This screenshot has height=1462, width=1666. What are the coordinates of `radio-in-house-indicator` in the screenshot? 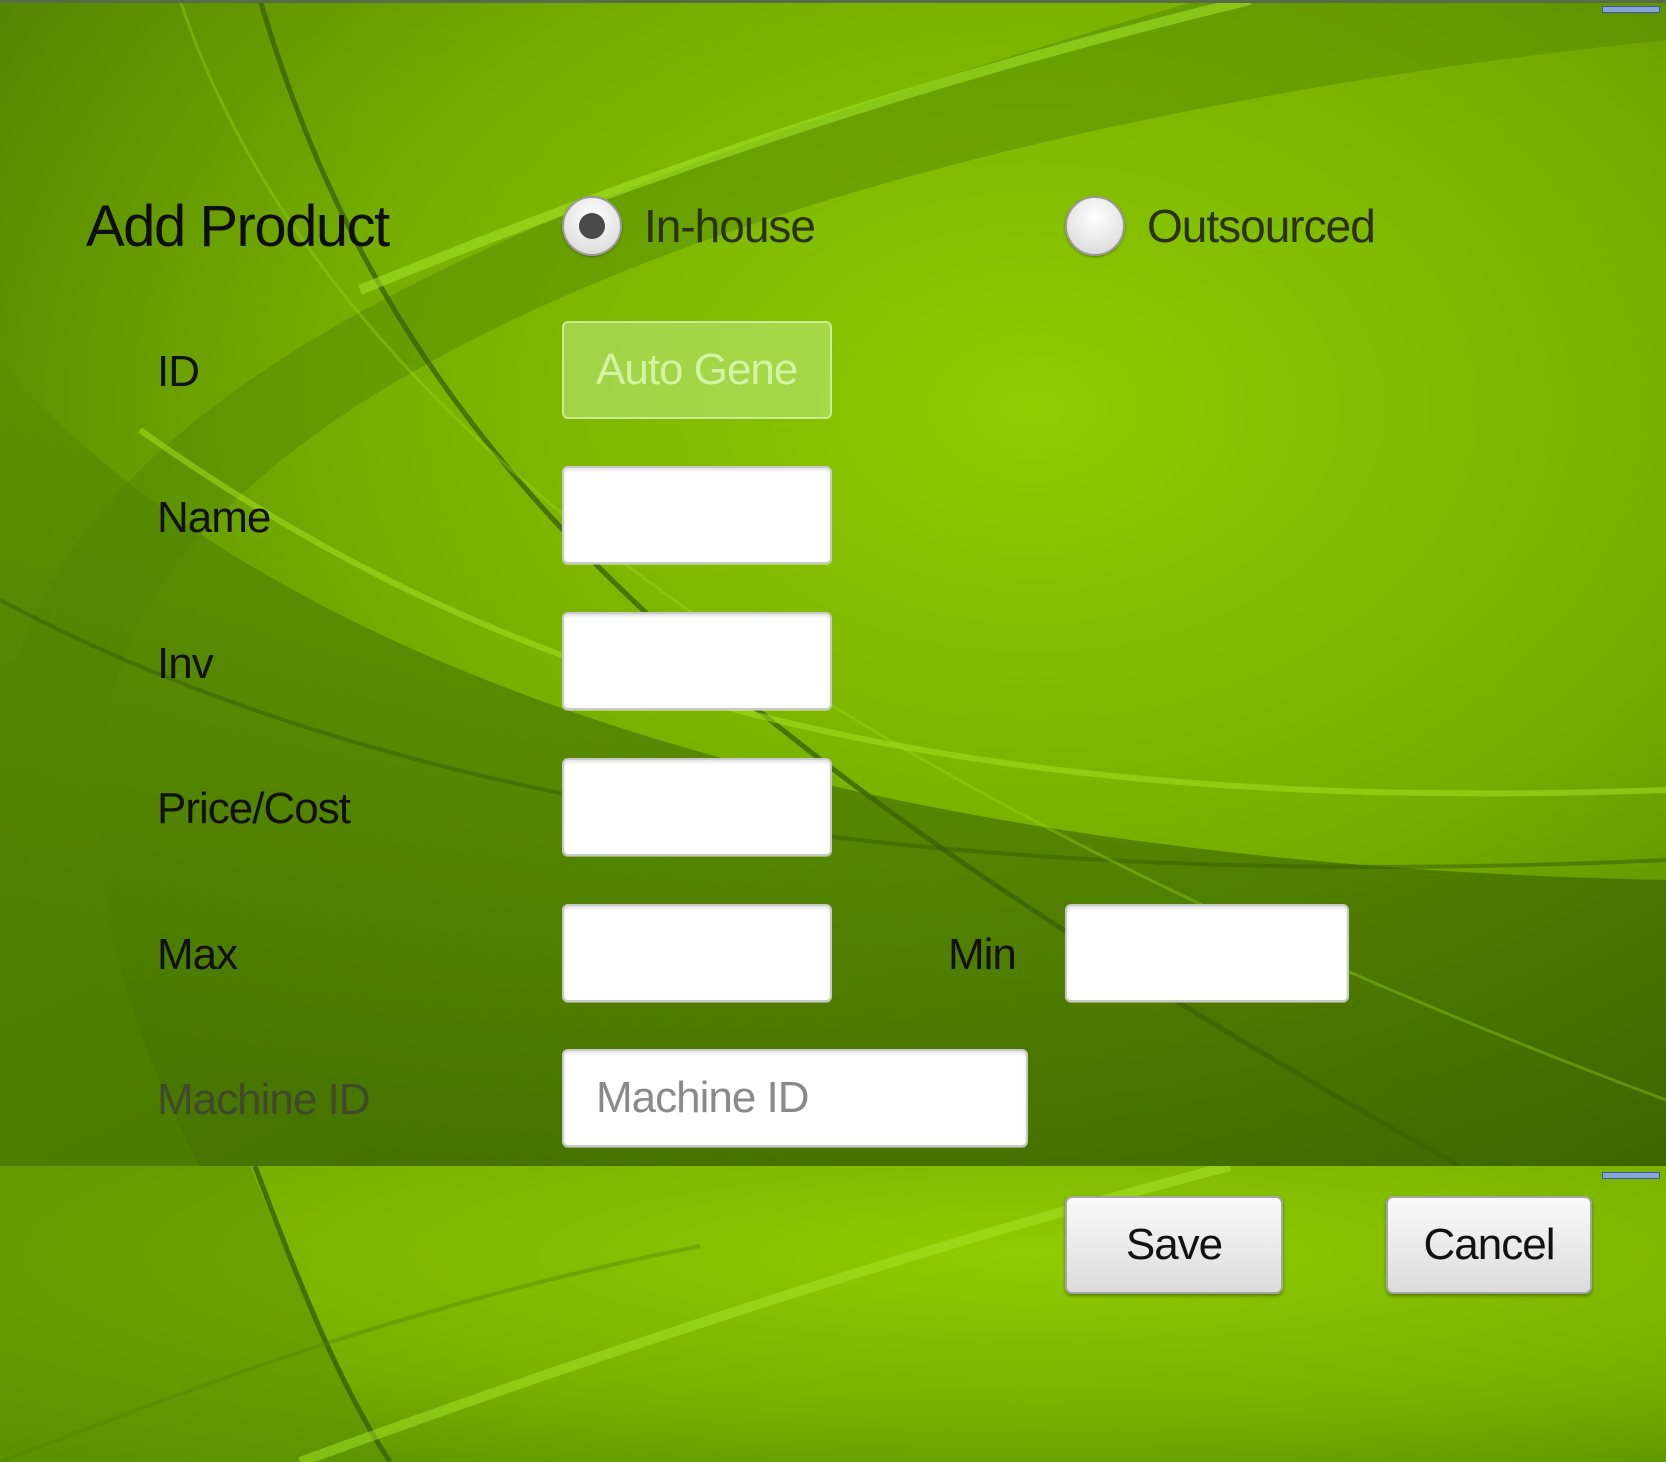 It's located at (592, 226).